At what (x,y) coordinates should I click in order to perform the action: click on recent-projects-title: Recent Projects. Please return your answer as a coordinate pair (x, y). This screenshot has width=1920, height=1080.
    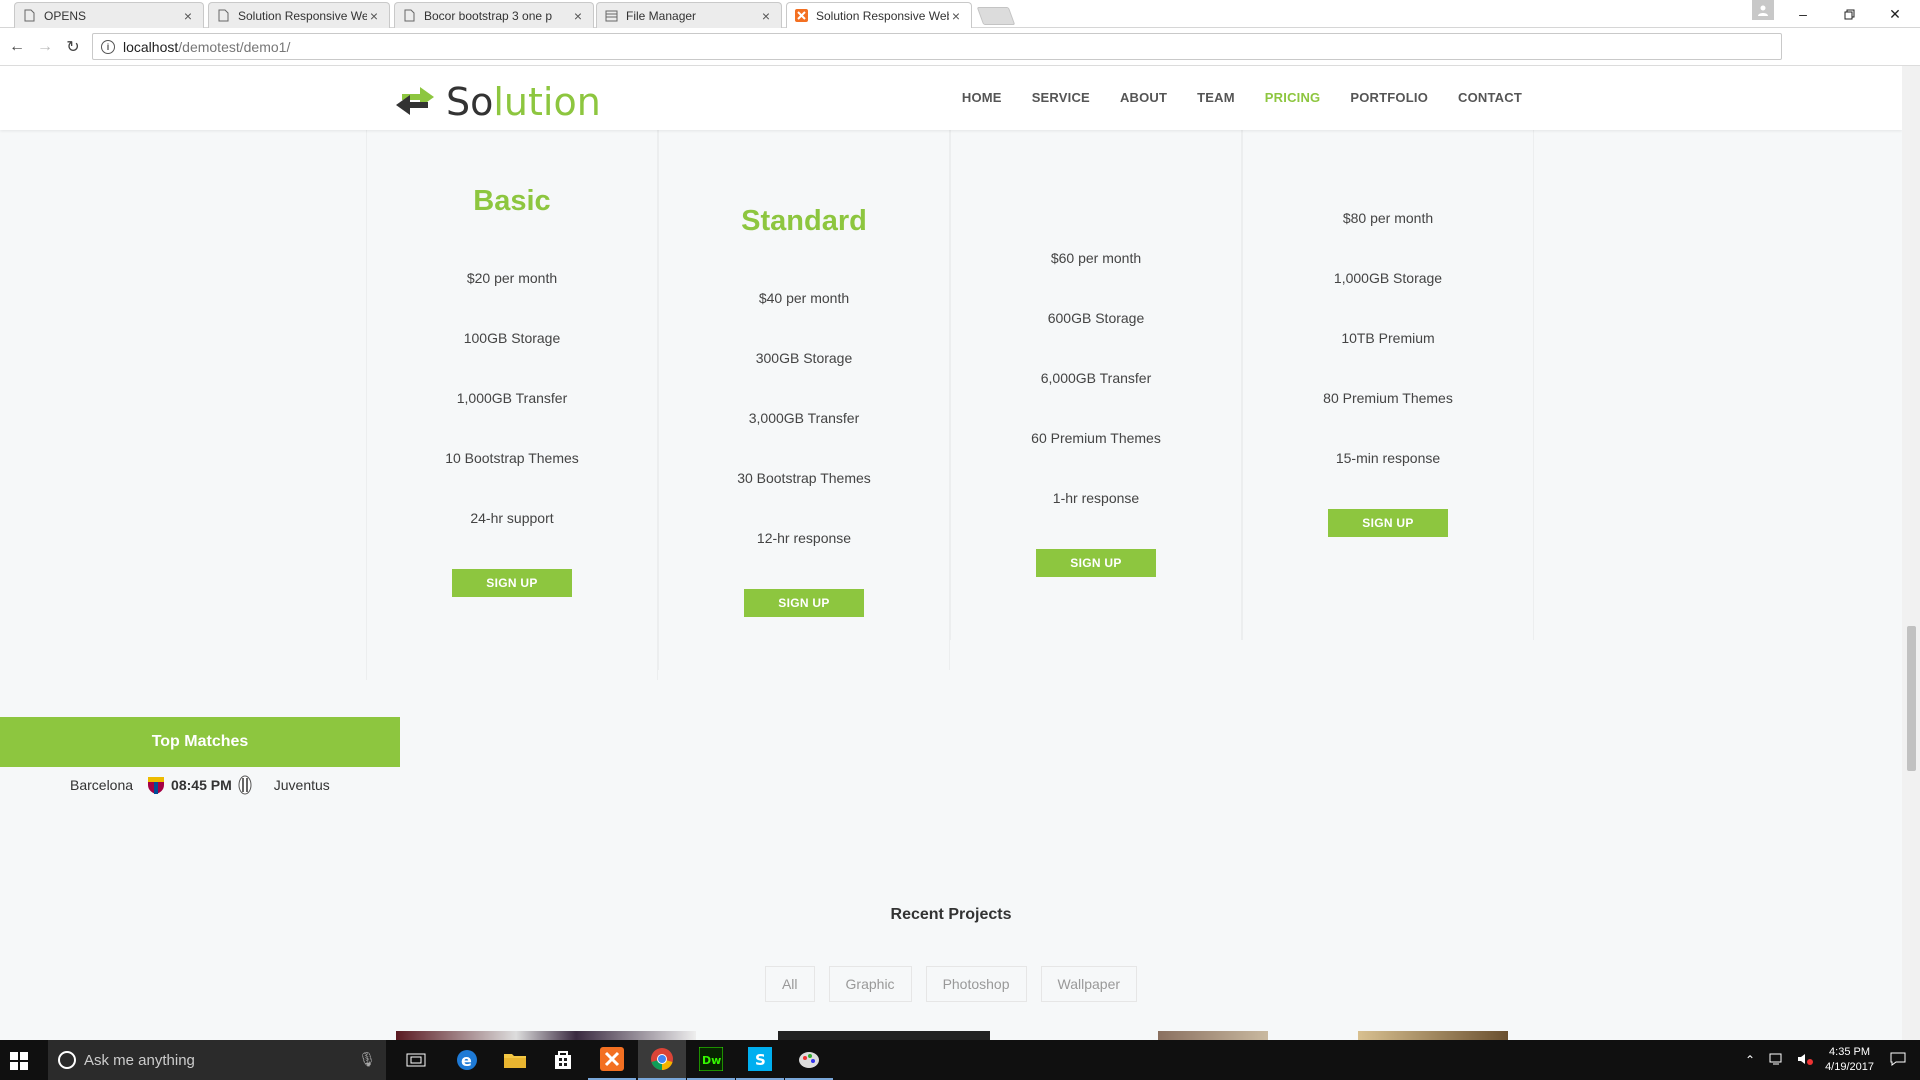
    Looking at the image, I should click on (951, 914).